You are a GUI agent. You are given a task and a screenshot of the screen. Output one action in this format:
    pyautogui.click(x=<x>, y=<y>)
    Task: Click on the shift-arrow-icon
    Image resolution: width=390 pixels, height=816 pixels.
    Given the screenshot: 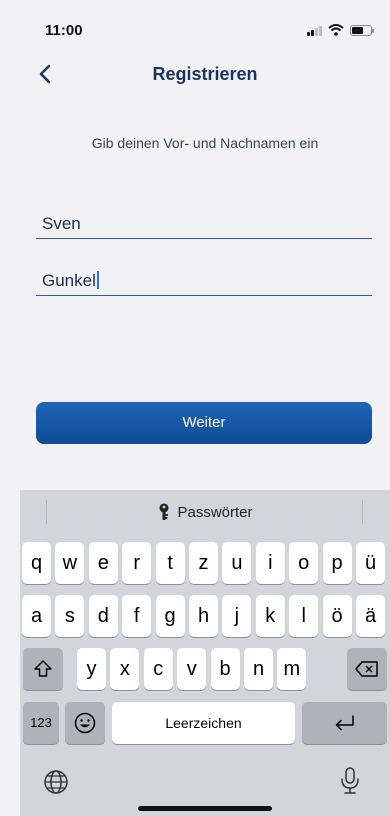 What is the action you would take?
    pyautogui.click(x=43, y=668)
    